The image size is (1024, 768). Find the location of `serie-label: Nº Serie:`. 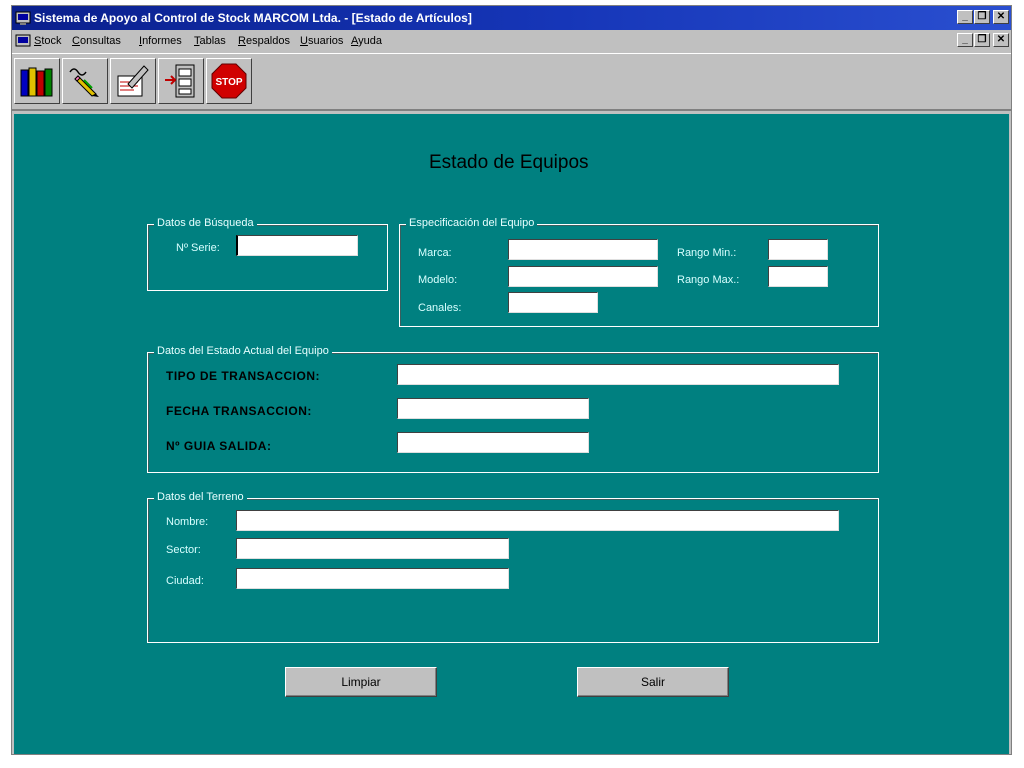

serie-label: Nº Serie: is located at coordinates (198, 248).